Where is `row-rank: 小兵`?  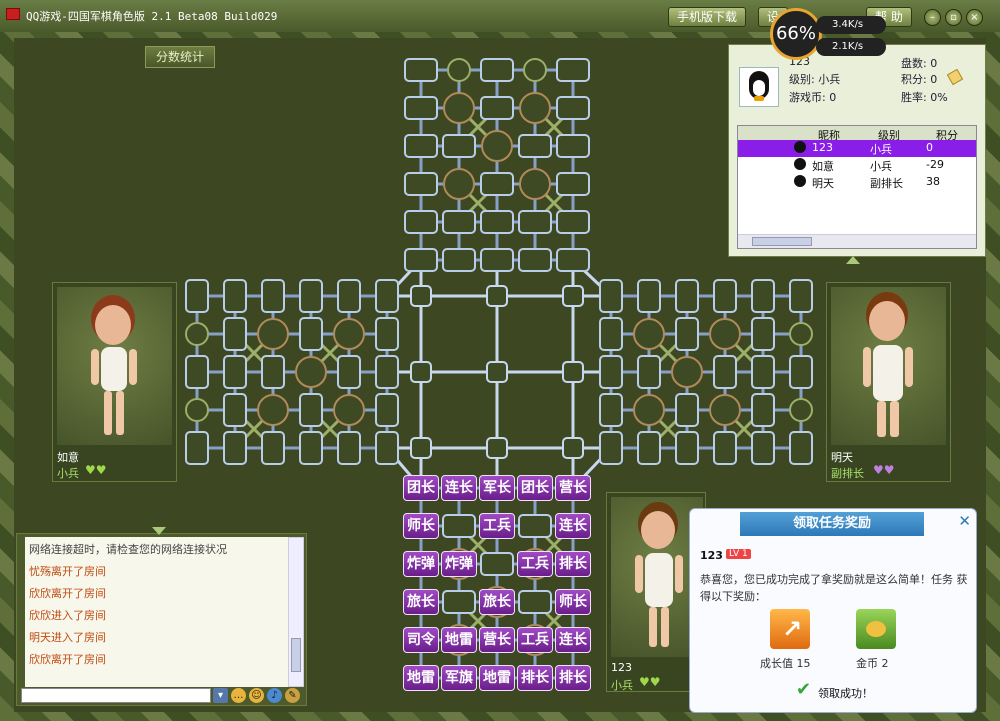
row-rank: 小兵 is located at coordinates (881, 149).